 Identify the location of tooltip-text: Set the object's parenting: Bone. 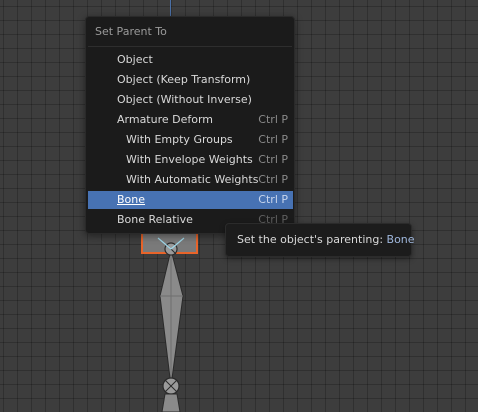
(326, 240).